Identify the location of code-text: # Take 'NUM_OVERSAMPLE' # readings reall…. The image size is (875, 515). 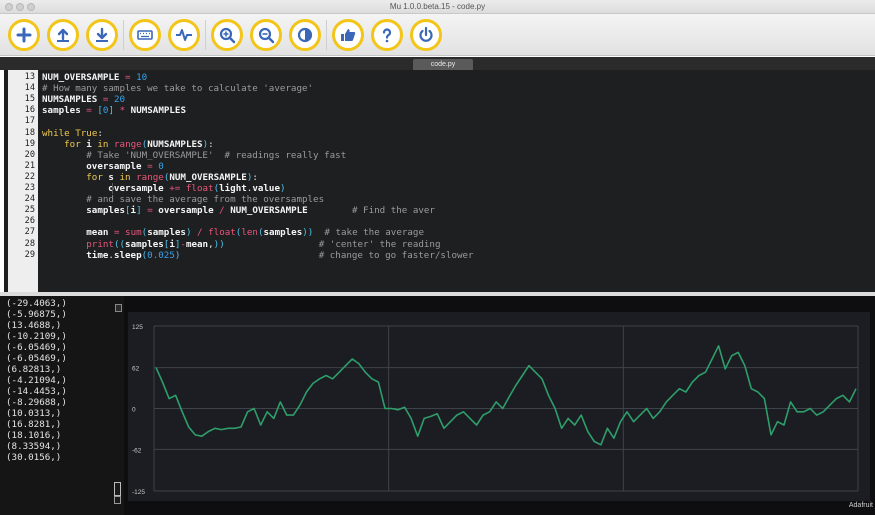
(216, 155).